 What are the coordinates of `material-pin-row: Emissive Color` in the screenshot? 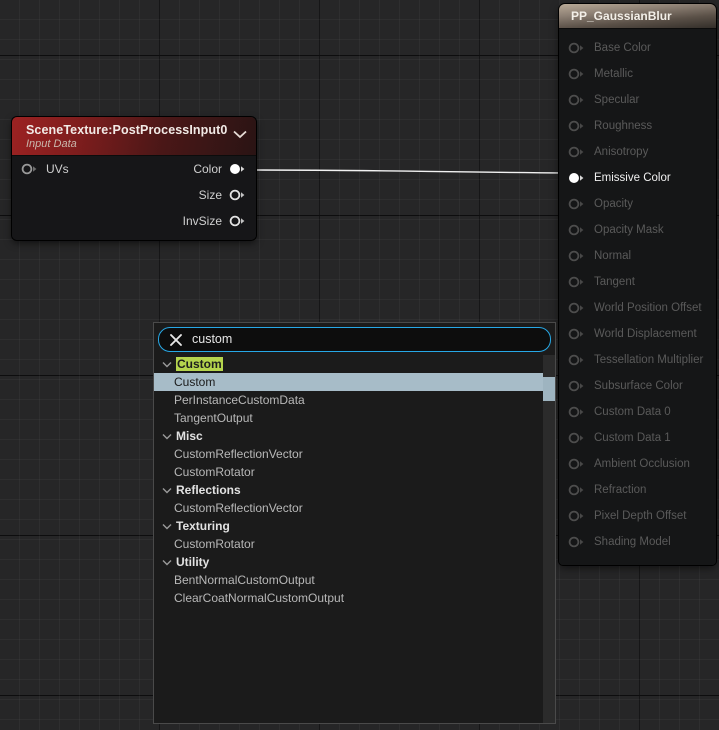 It's located at (637, 178).